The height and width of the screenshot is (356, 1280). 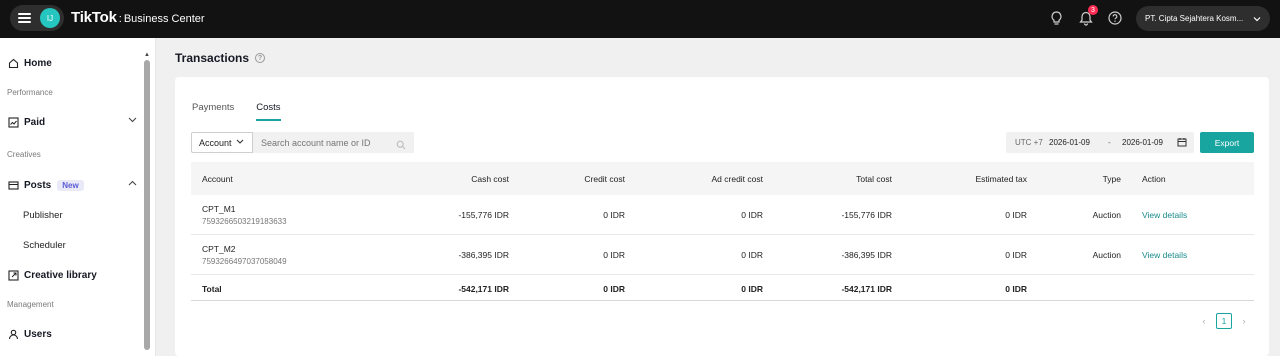 I want to click on tab-payments: Payments, so click(x=213, y=111).